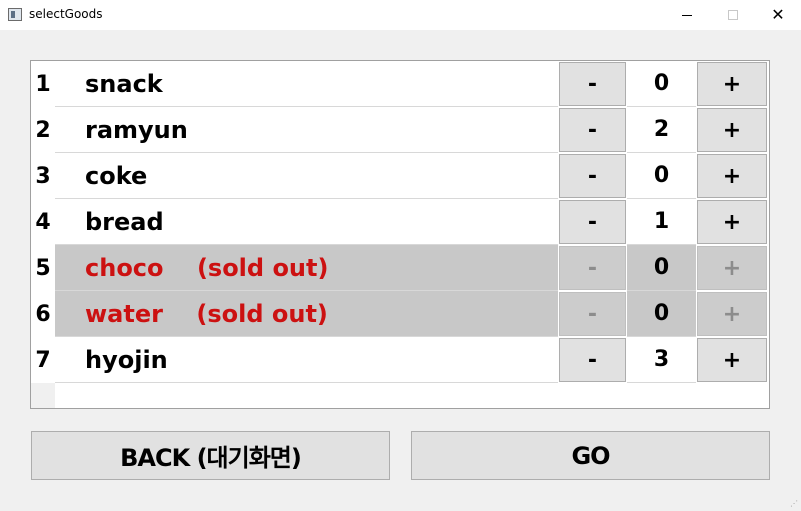 The height and width of the screenshot is (511, 801). I want to click on table-row: 1 snack -0 +, so click(400, 84).